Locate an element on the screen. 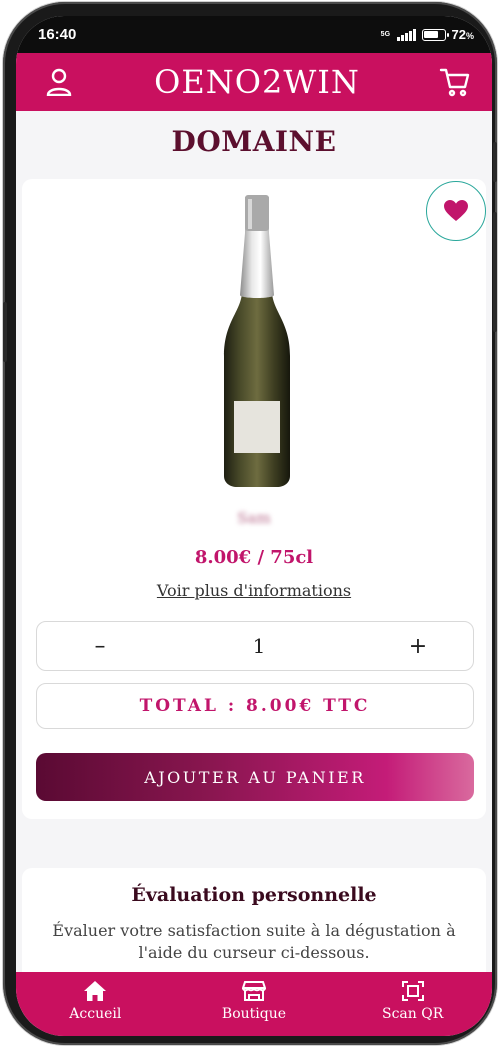 The height and width of the screenshot is (1047, 500). network-label: 5G is located at coordinates (385, 34).